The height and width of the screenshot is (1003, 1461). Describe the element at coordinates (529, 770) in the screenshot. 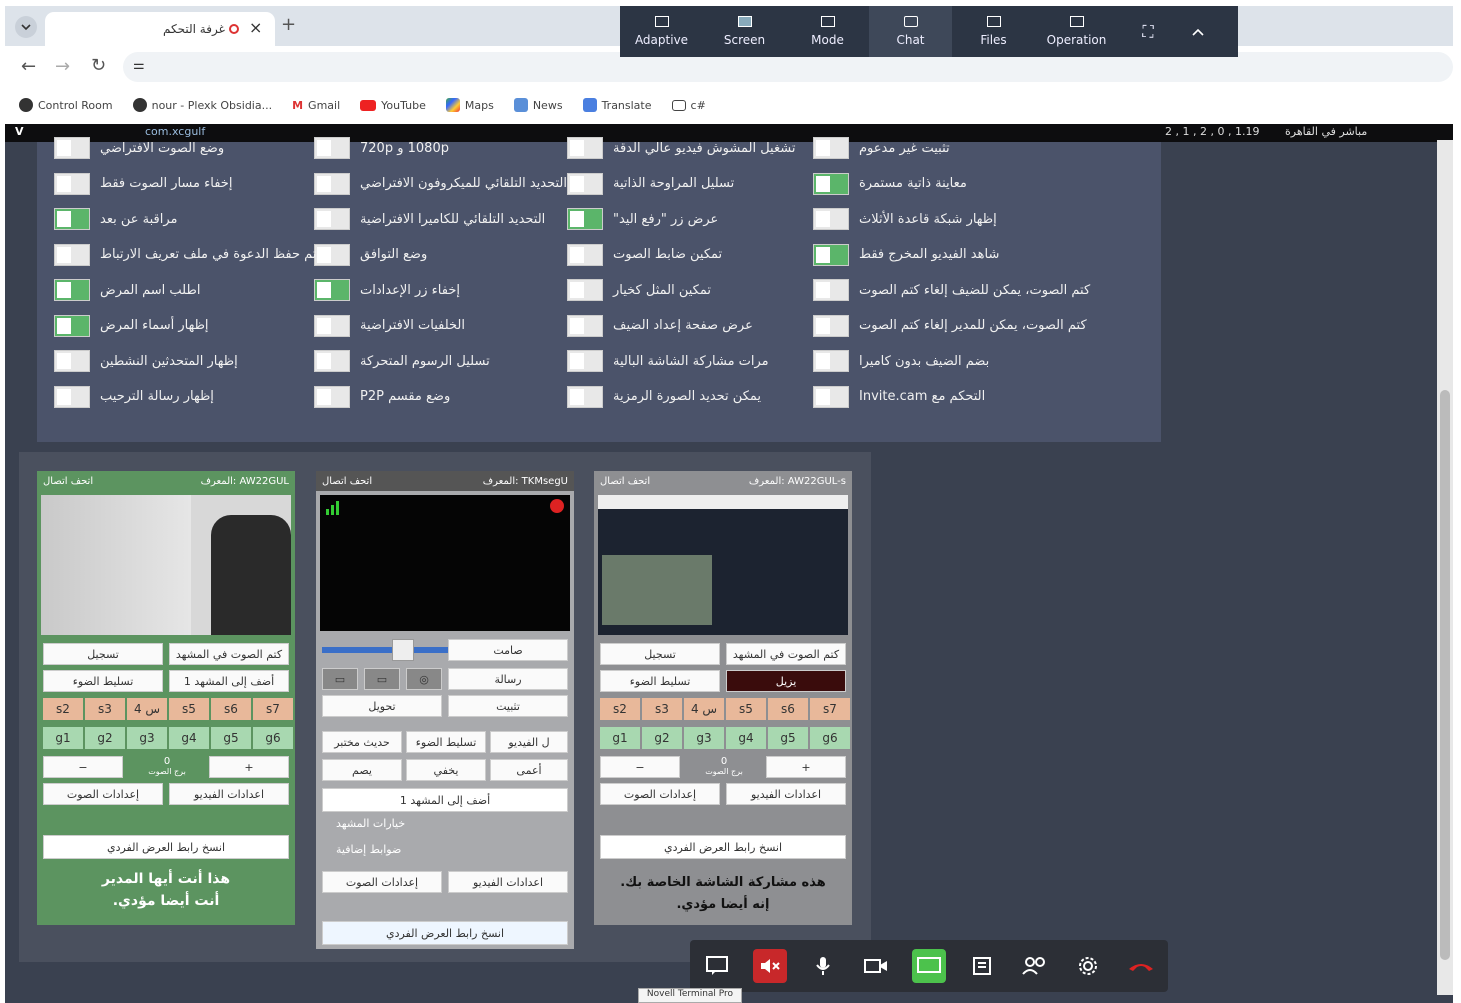

I see `blind-button: أعمى` at that location.